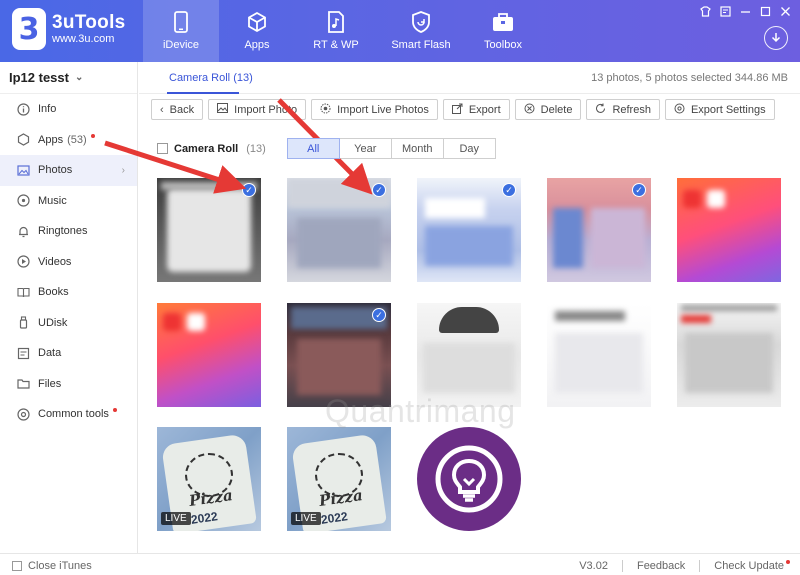 The width and height of the screenshot is (800, 575). Describe the element at coordinates (421, 22) in the screenshot. I see `flash-icon` at that location.